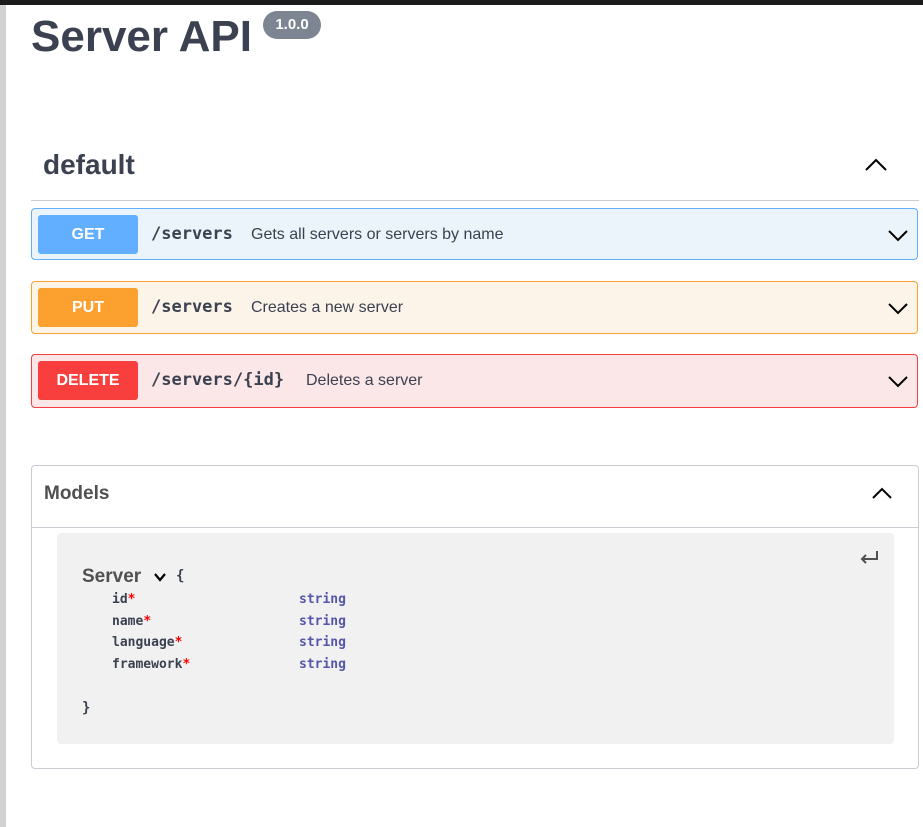 This screenshot has width=923, height=827. I want to click on method-badge-put: PUT, so click(88, 307).